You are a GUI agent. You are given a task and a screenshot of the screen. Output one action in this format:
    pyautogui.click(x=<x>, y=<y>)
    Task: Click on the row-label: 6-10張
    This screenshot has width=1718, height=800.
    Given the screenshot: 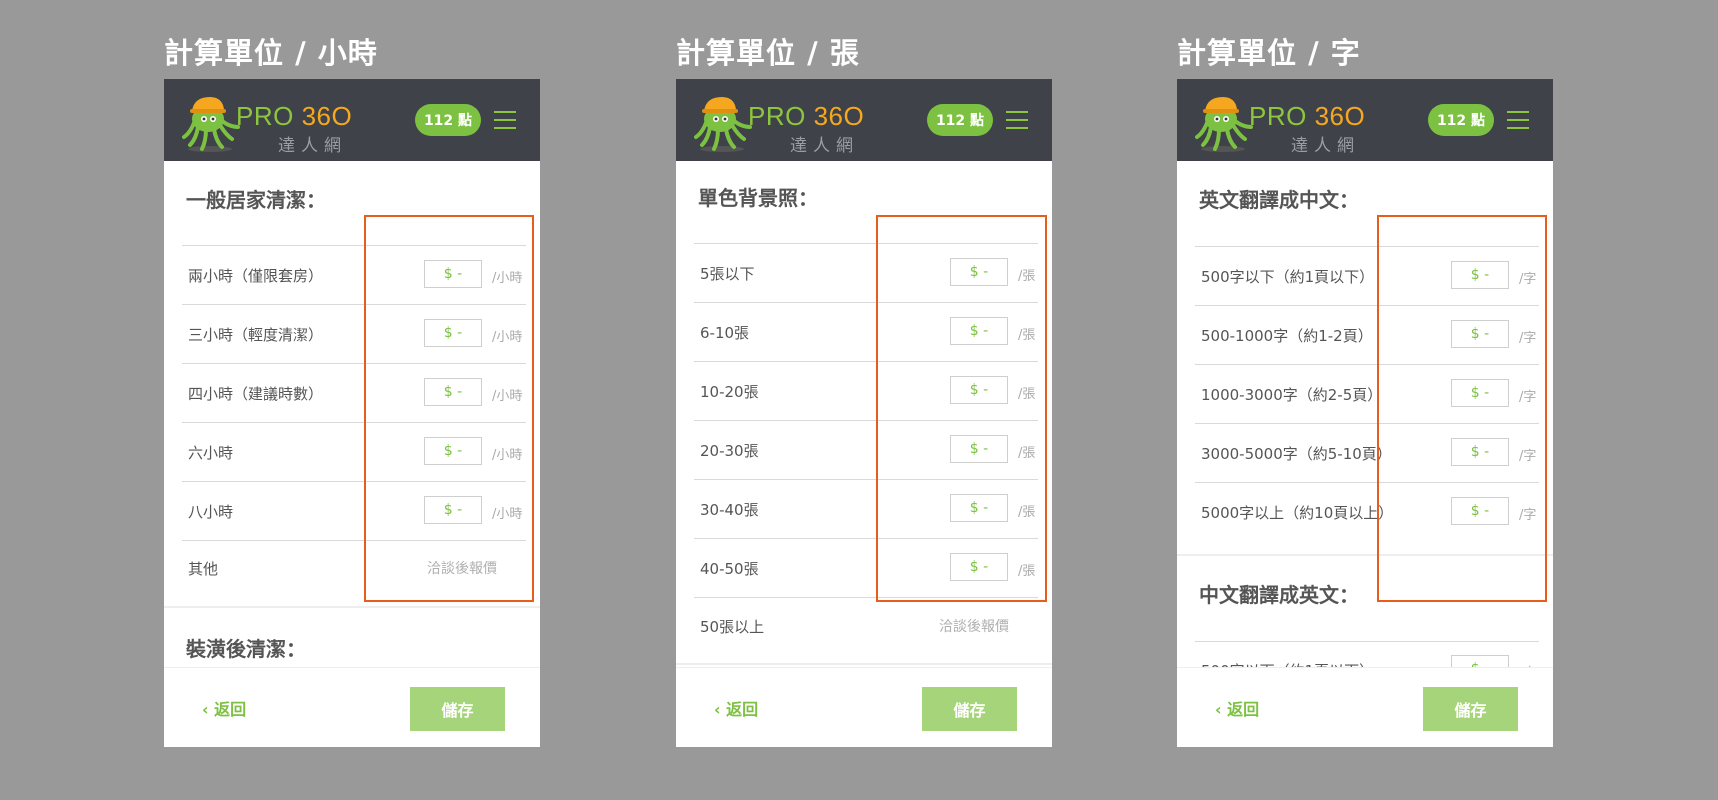 What is the action you would take?
    pyautogui.click(x=725, y=333)
    